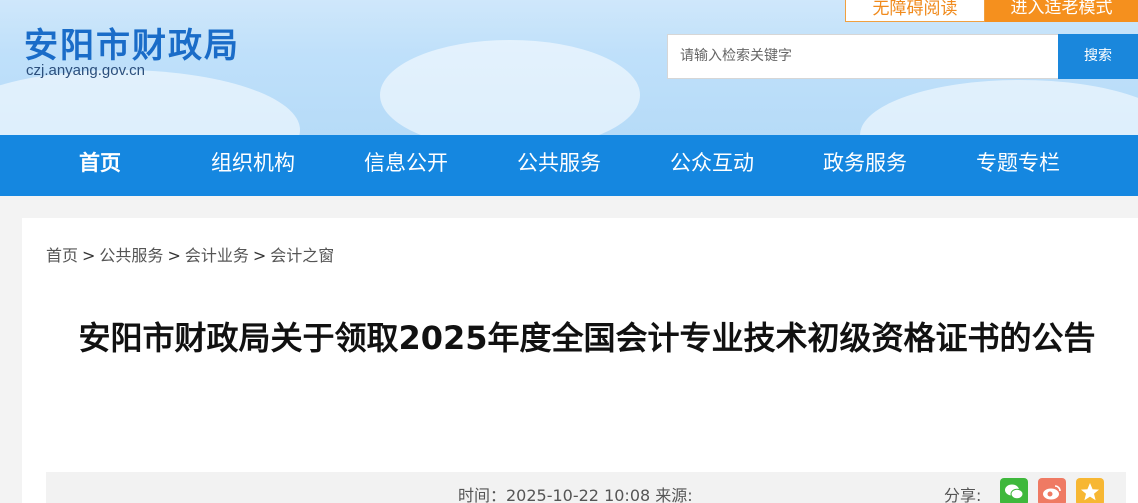  What do you see at coordinates (100, 165) in the screenshot?
I see `nav-item-home: 首页` at bounding box center [100, 165].